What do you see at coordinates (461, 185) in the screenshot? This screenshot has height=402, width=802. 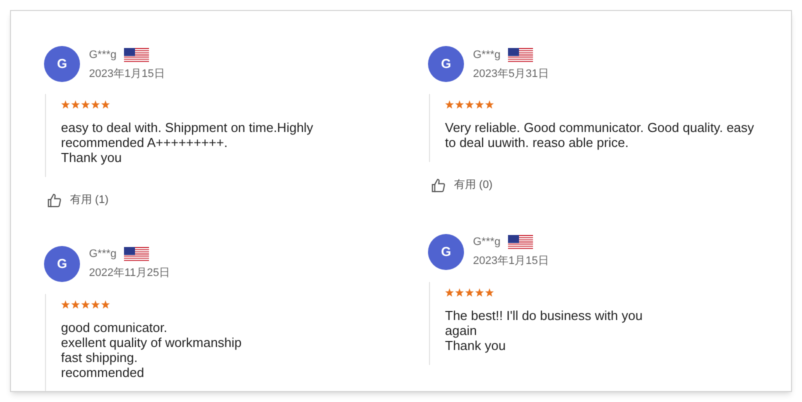 I see `helpful-button: 有用 (0)` at bounding box center [461, 185].